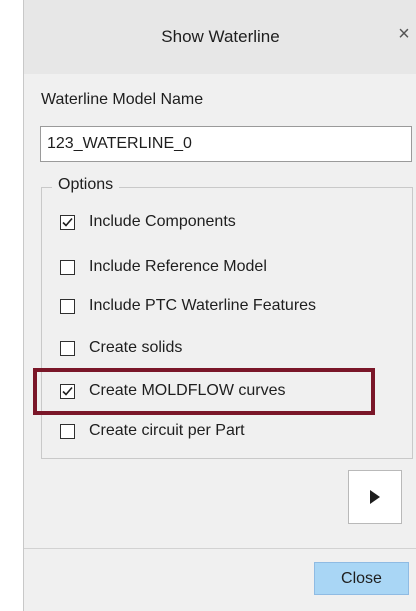  Describe the element at coordinates (86, 185) in the screenshot. I see `options-legend: Options` at that location.